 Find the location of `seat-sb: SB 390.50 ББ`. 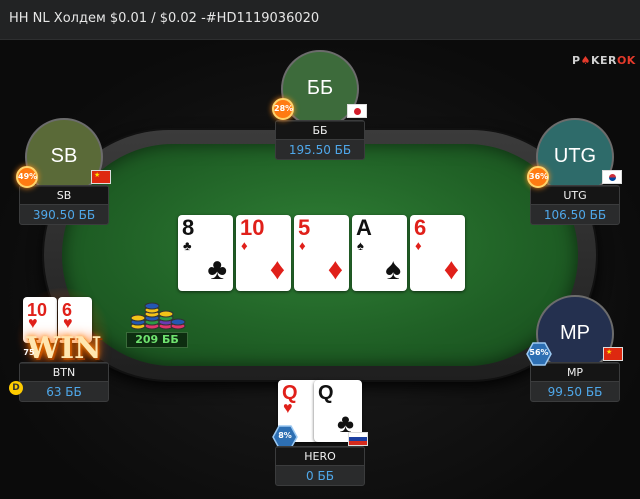

seat-sb: SB 390.50 ББ is located at coordinates (64, 205).